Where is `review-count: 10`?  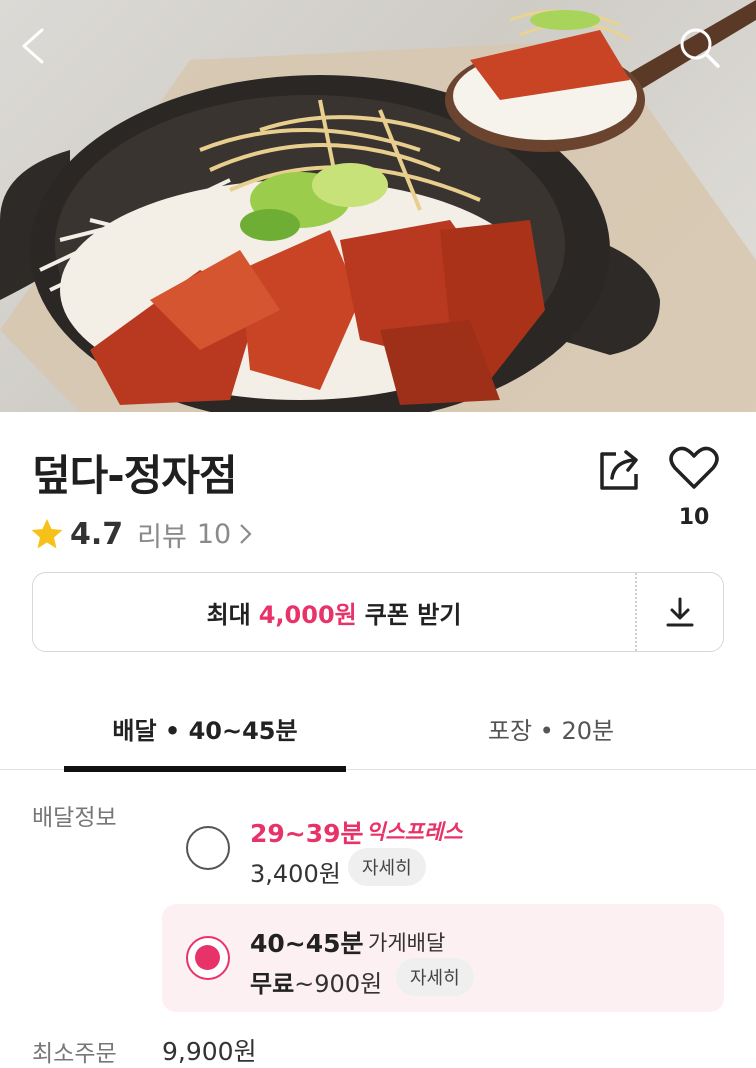 review-count: 10 is located at coordinates (214, 534).